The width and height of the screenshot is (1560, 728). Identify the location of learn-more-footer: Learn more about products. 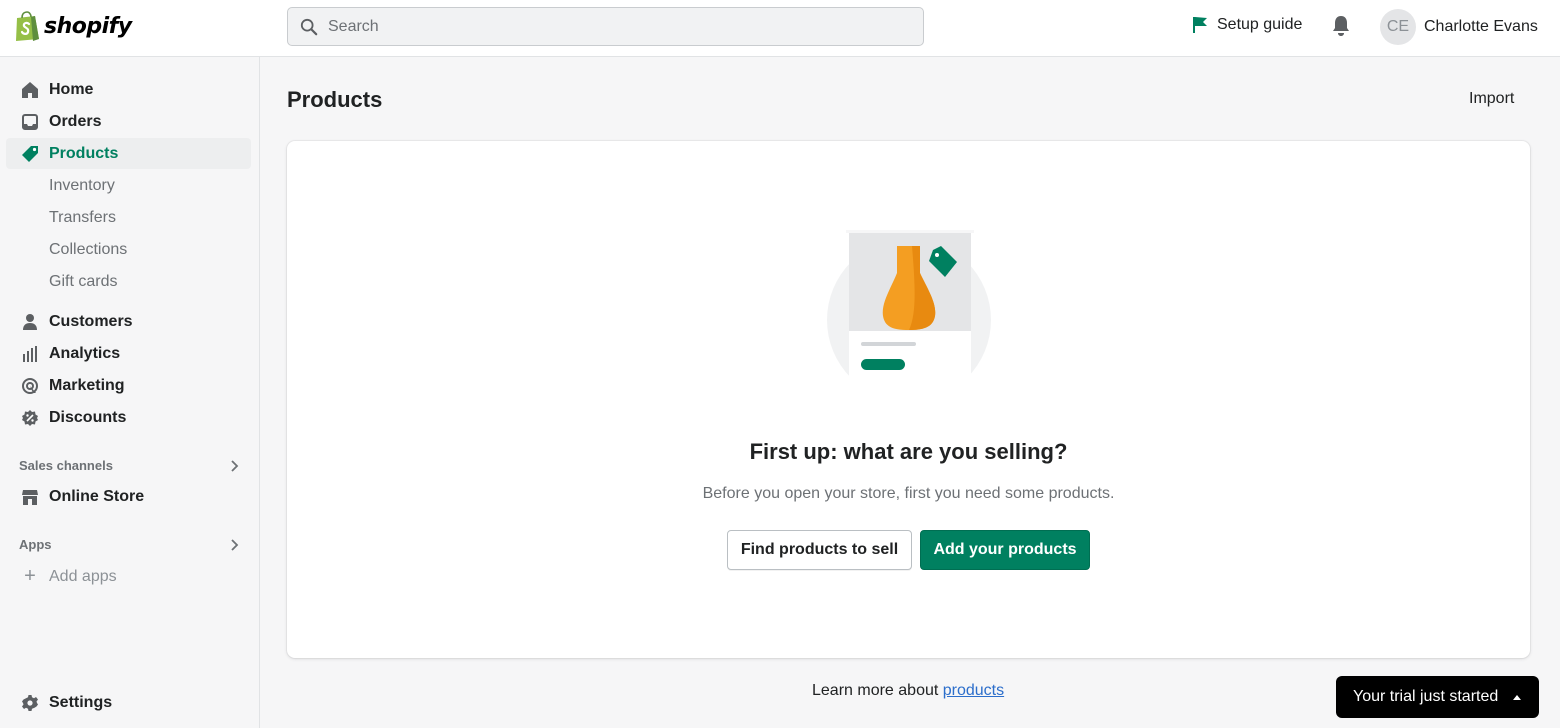
(908, 691).